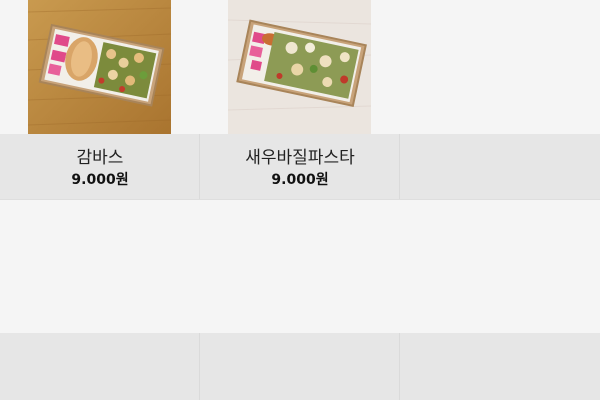  I want to click on empty-cell, so click(500, 167).